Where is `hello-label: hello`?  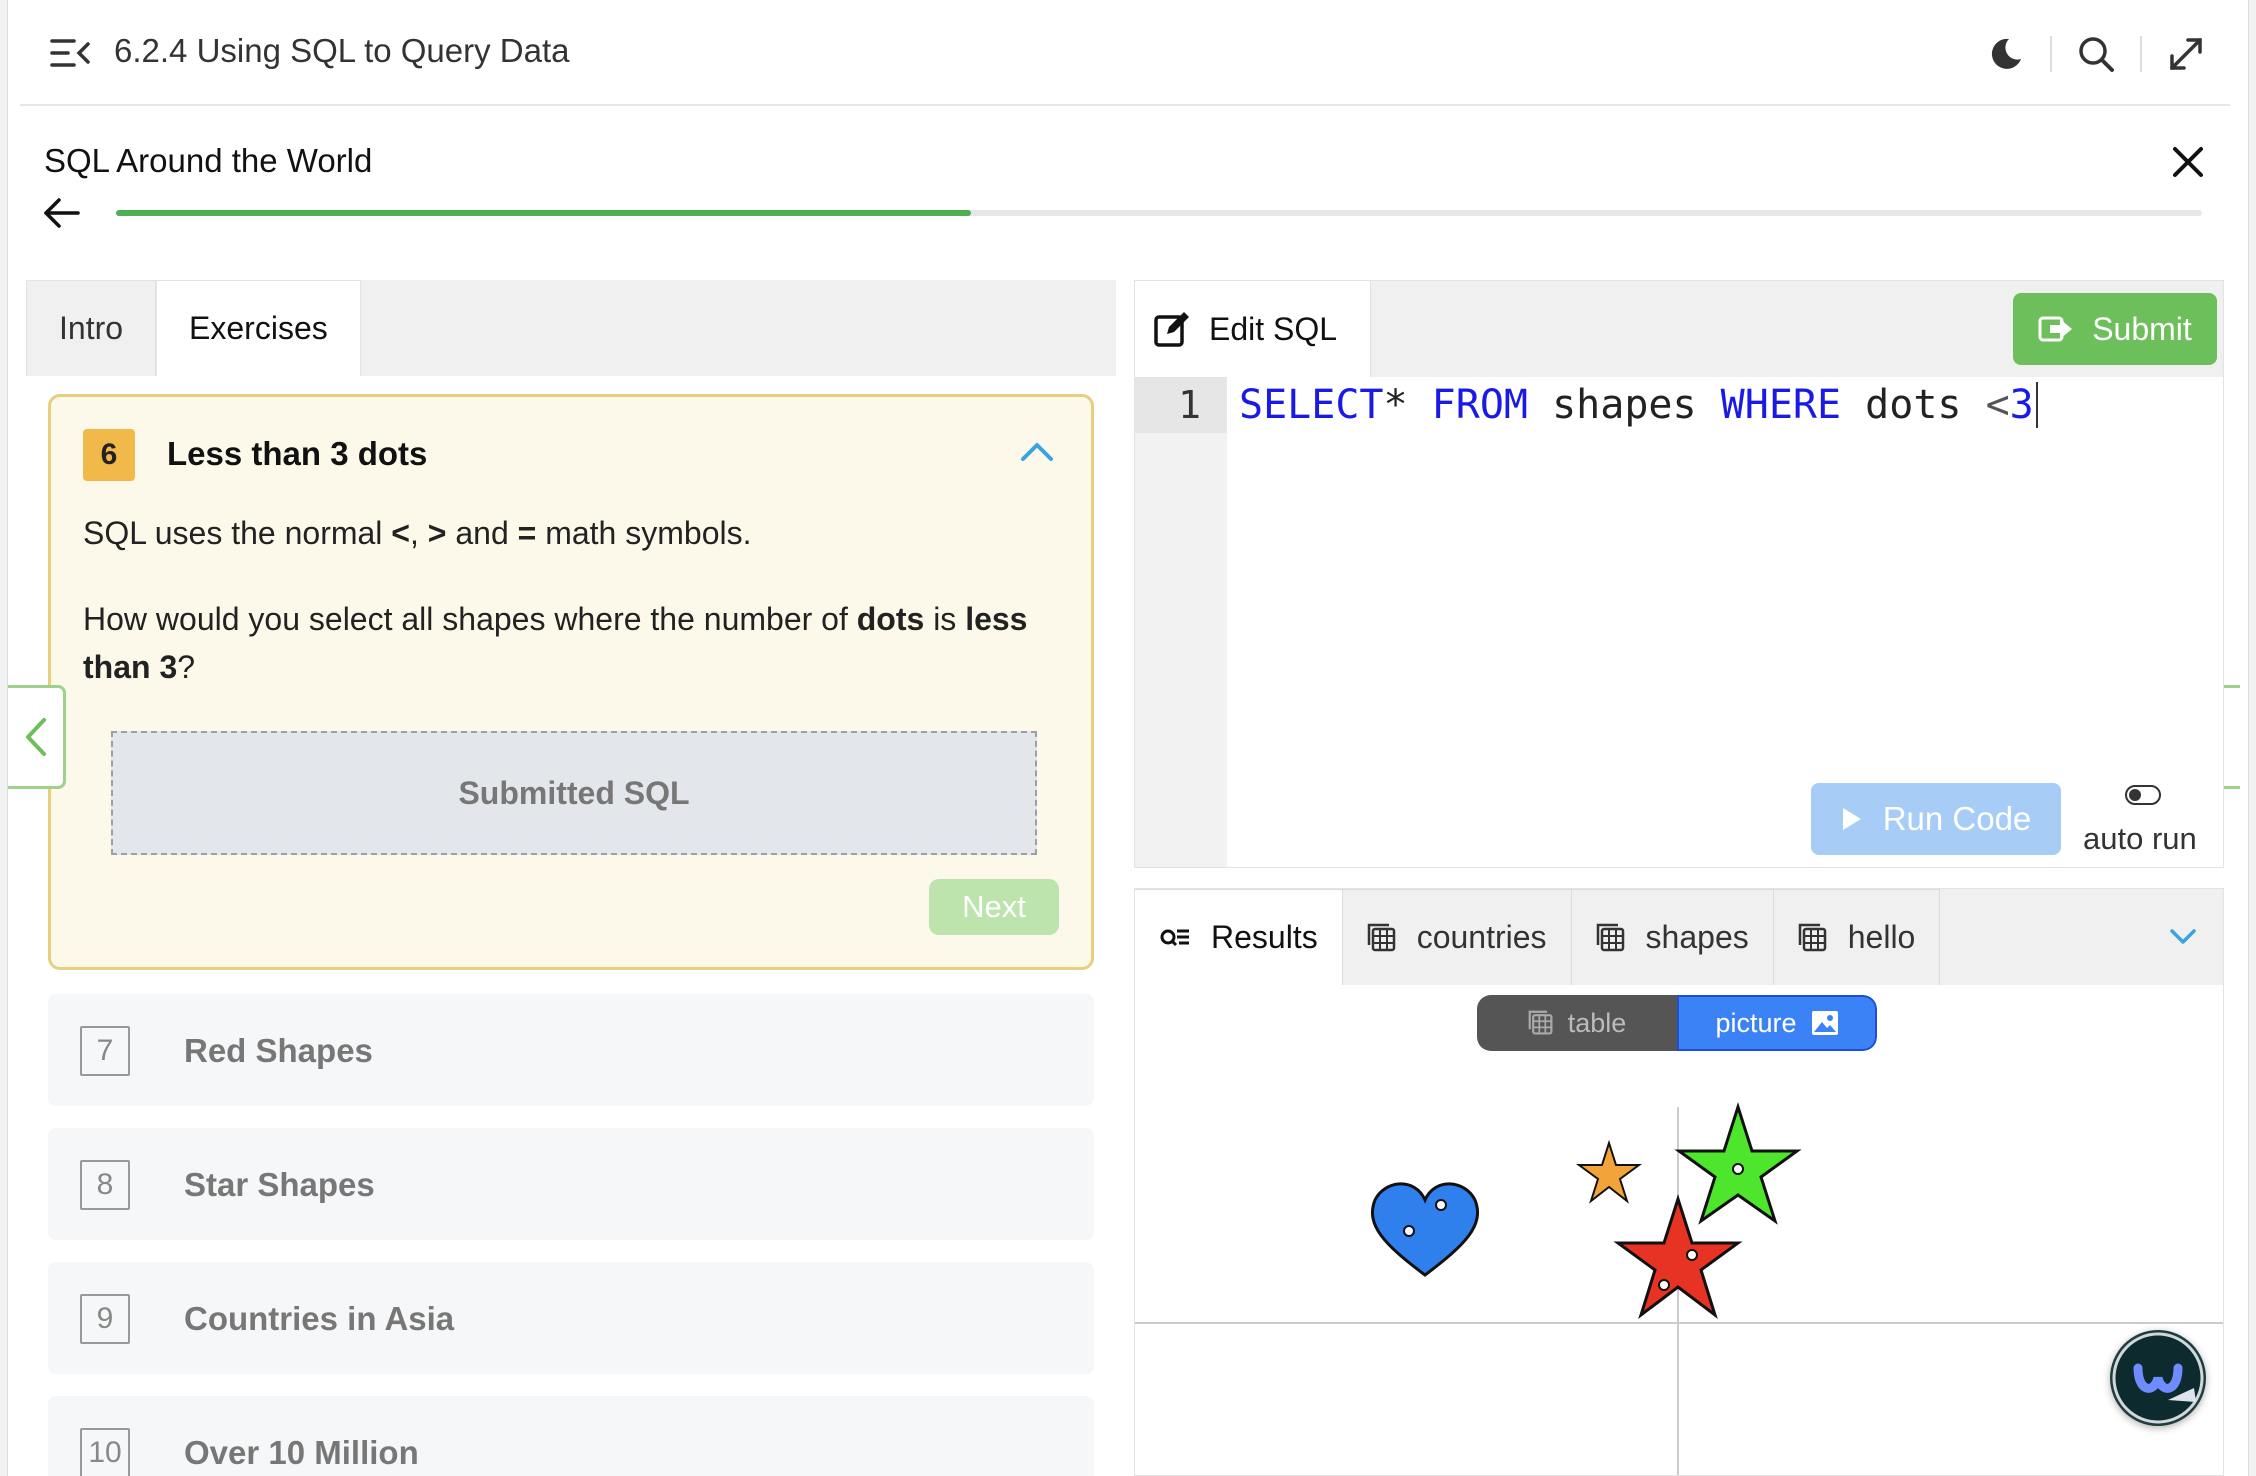
hello-label: hello is located at coordinates (1881, 937).